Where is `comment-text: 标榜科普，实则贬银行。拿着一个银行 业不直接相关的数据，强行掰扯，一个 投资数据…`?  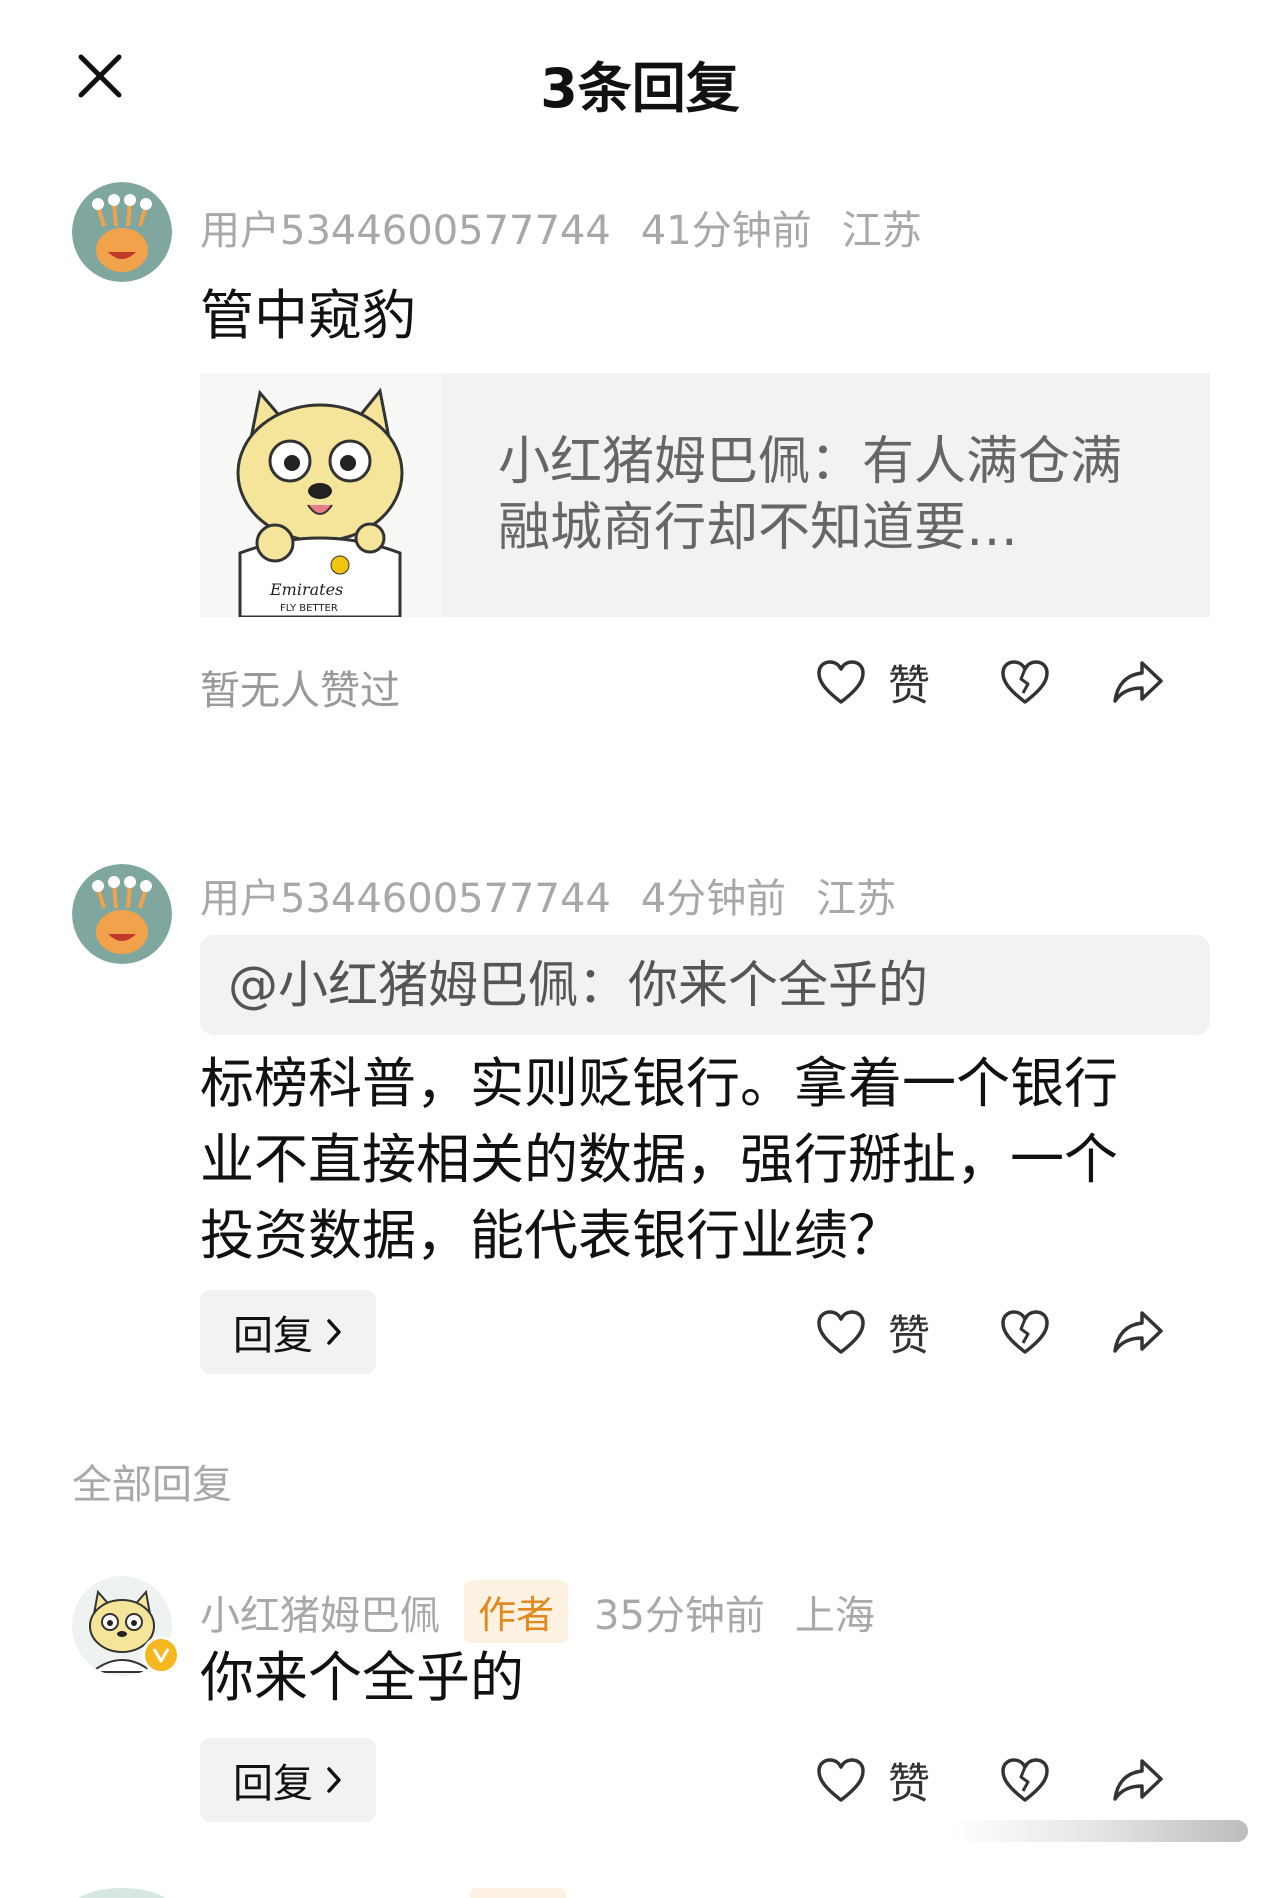 comment-text: 标榜科普，实则贬银行。拿着一个银行 业不直接相关的数据，强行掰扯，一个 投资数据… is located at coordinates (659, 1160).